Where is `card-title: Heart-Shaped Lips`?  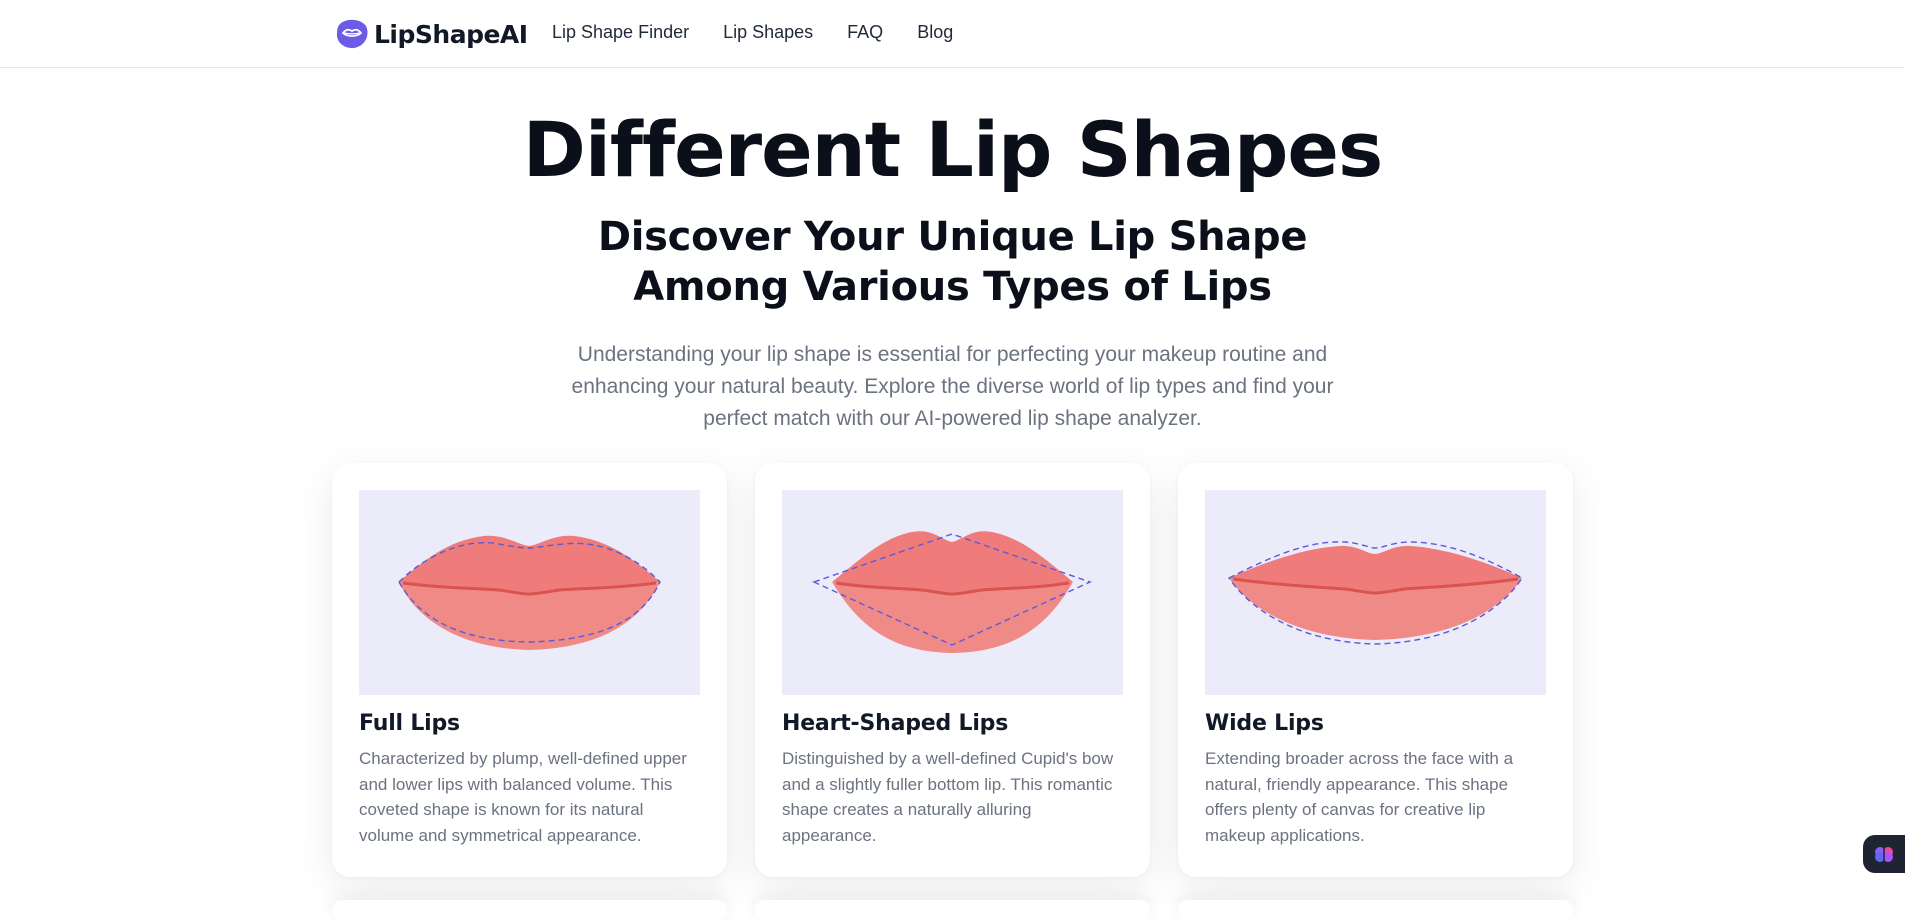
card-title: Heart-Shaped Lips is located at coordinates (895, 723).